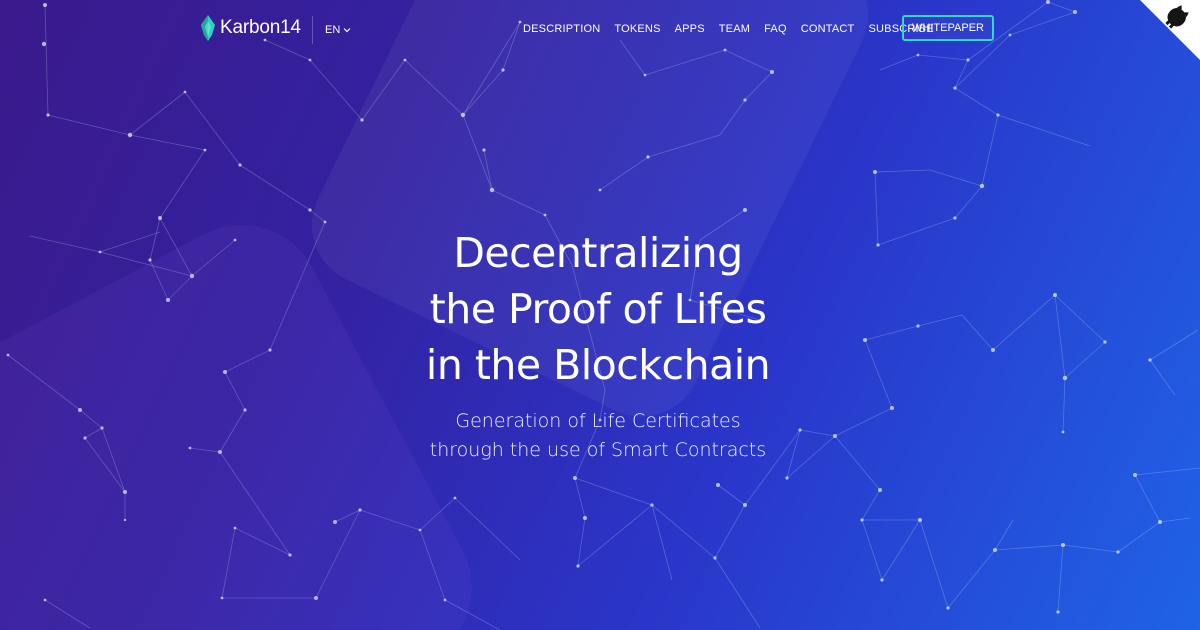  I want to click on language-selector: EN, so click(338, 30).